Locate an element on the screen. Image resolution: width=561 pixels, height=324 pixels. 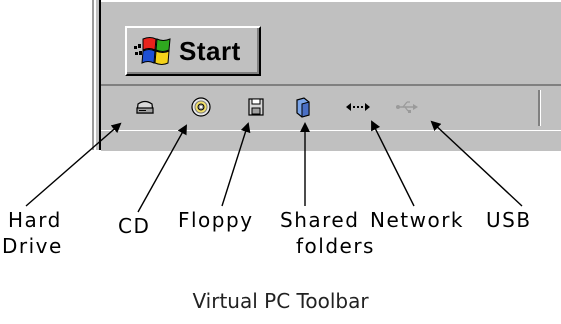
cd-icon is located at coordinates (201, 107).